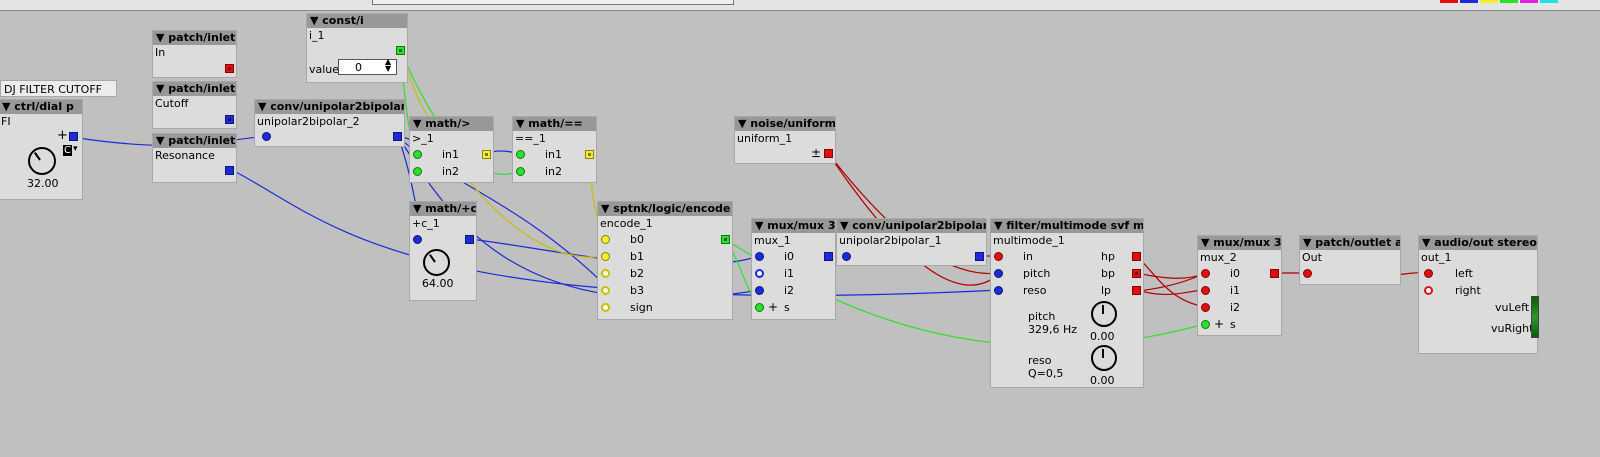  I want to click on object-header: ▼ filter/multimode svf m, so click(1067, 226).